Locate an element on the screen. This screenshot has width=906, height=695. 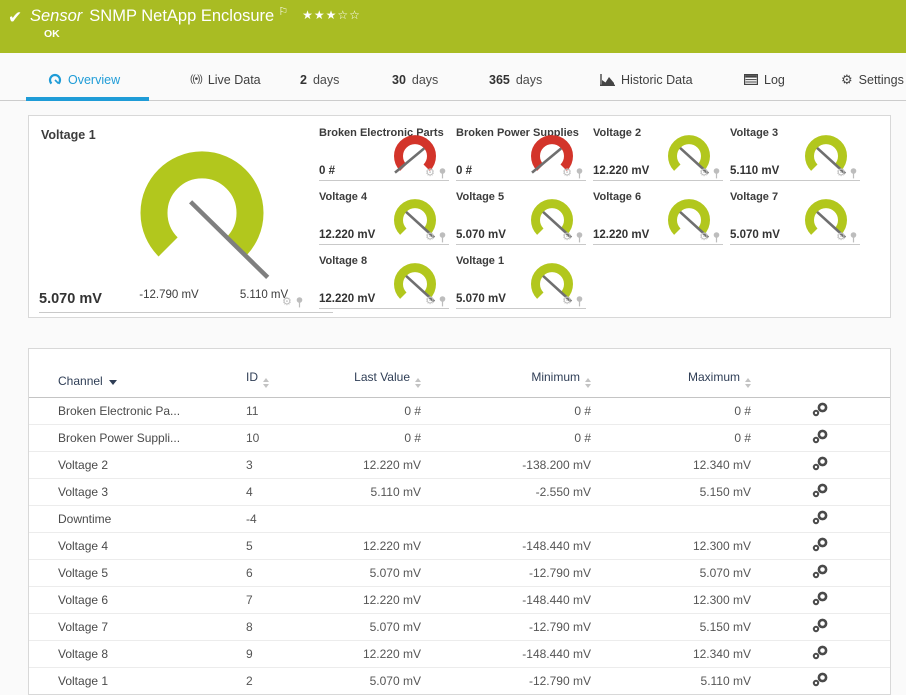
tab-2-days: 2 days is located at coordinates (319, 79).